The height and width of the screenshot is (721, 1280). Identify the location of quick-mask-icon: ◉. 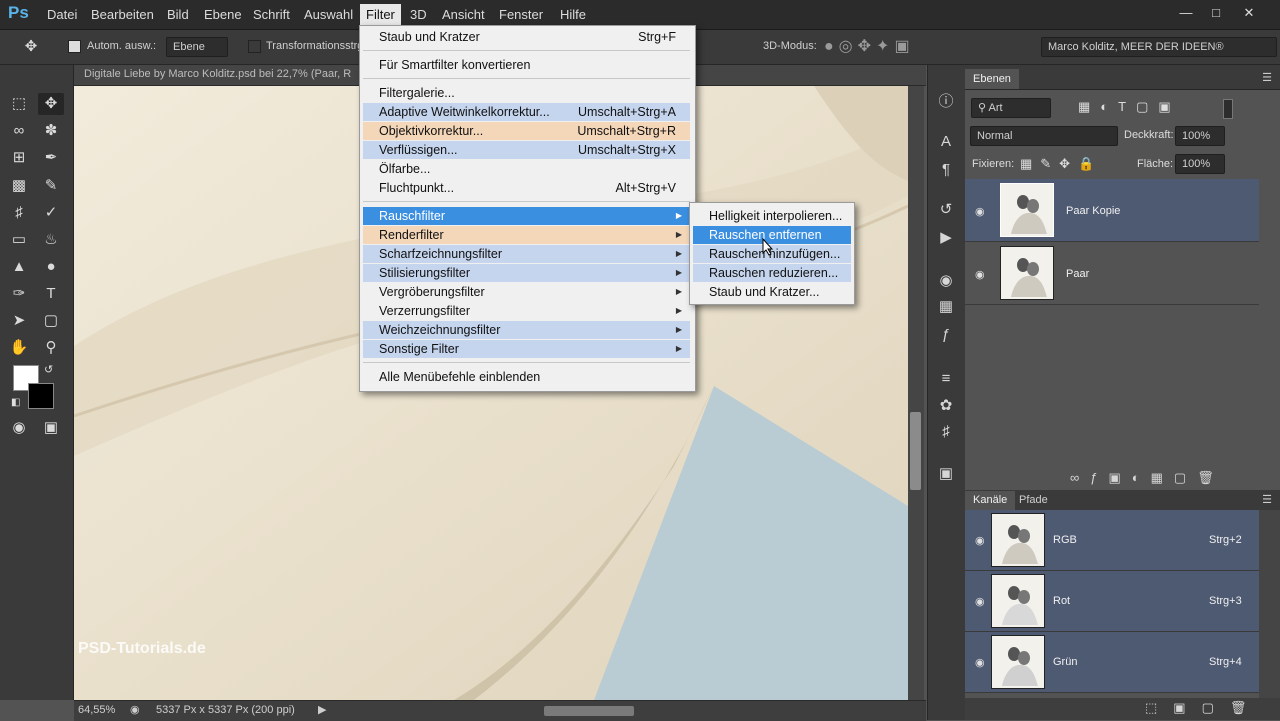
(19, 428).